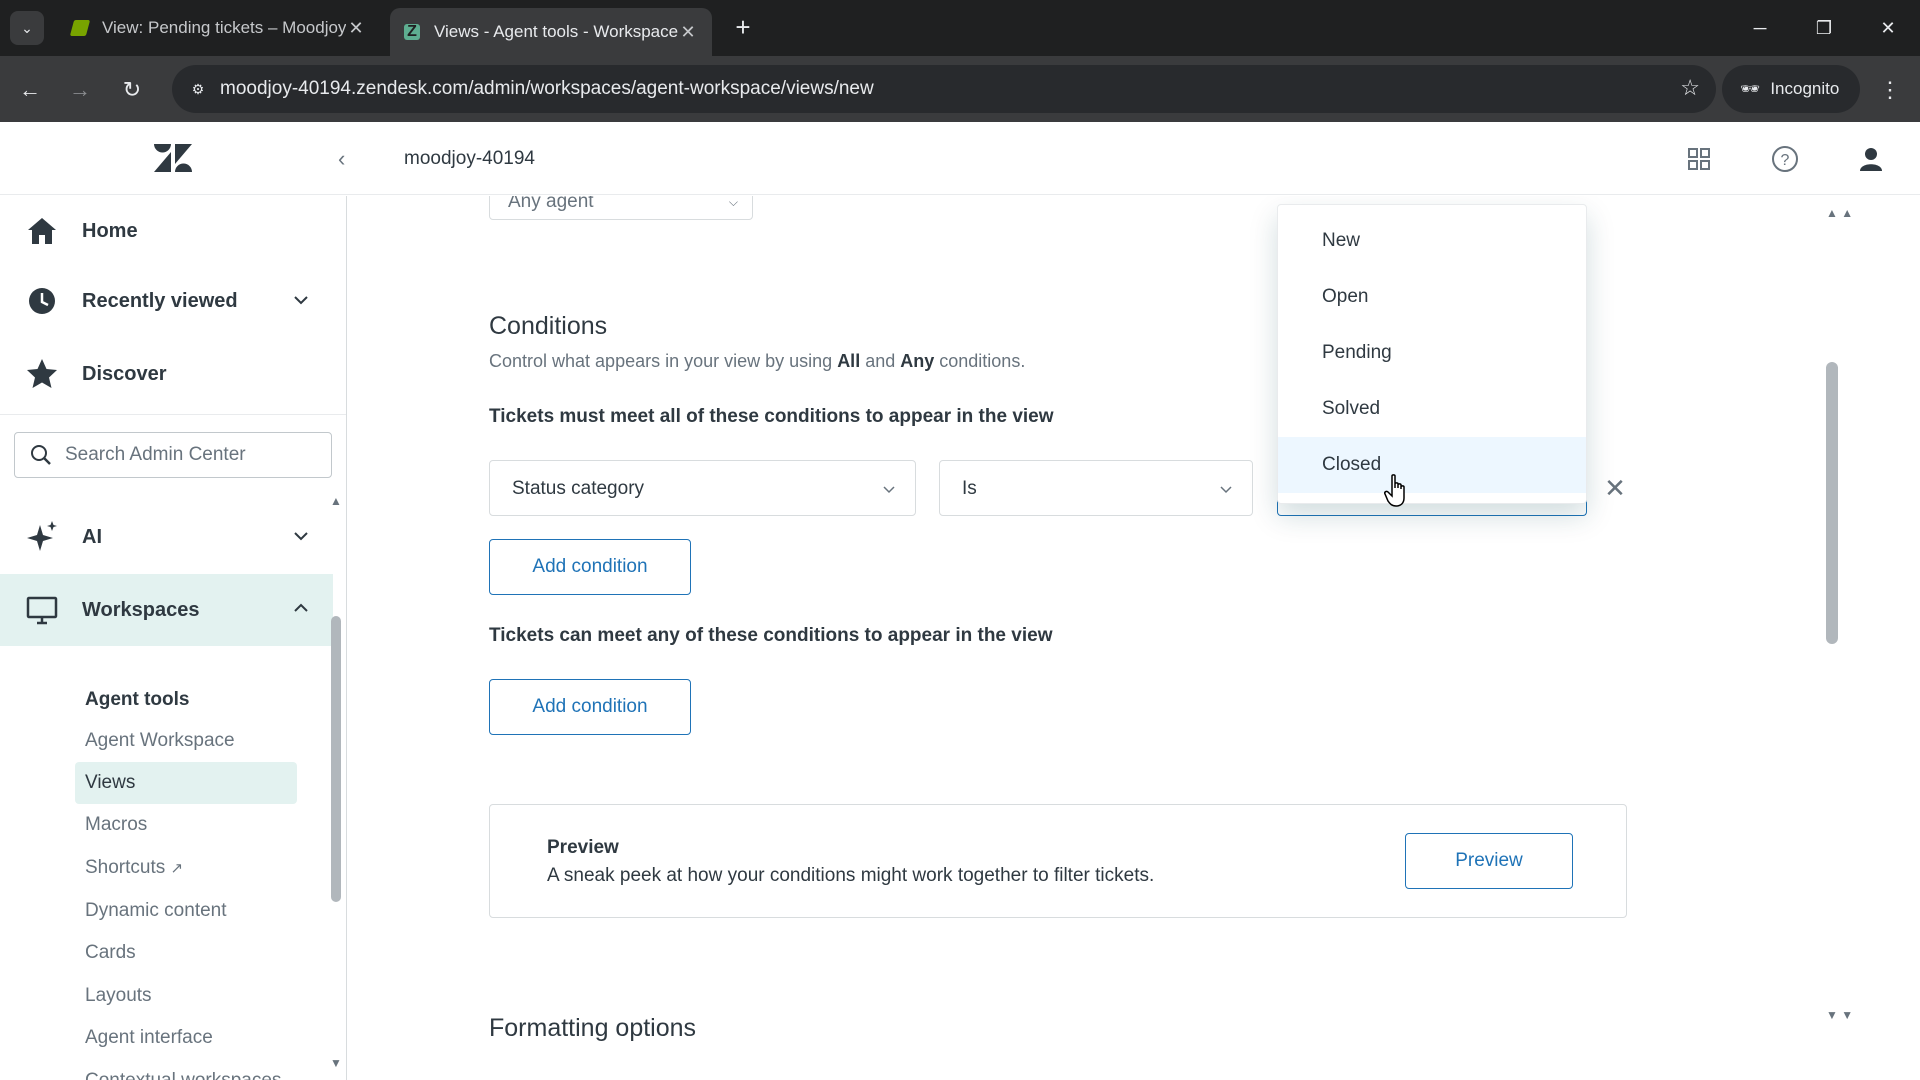 The height and width of the screenshot is (1080, 1920). Describe the element at coordinates (1699, 159) in the screenshot. I see `products-grid-icon` at that location.